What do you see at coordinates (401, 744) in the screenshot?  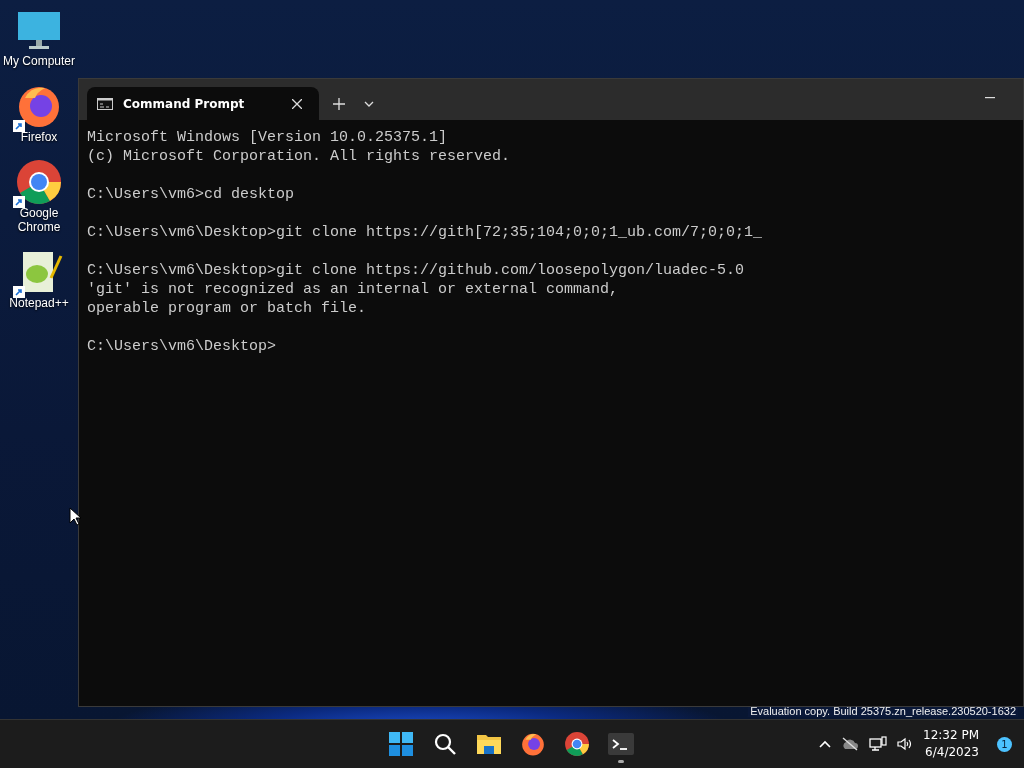 I see `windows-logo-icon` at bounding box center [401, 744].